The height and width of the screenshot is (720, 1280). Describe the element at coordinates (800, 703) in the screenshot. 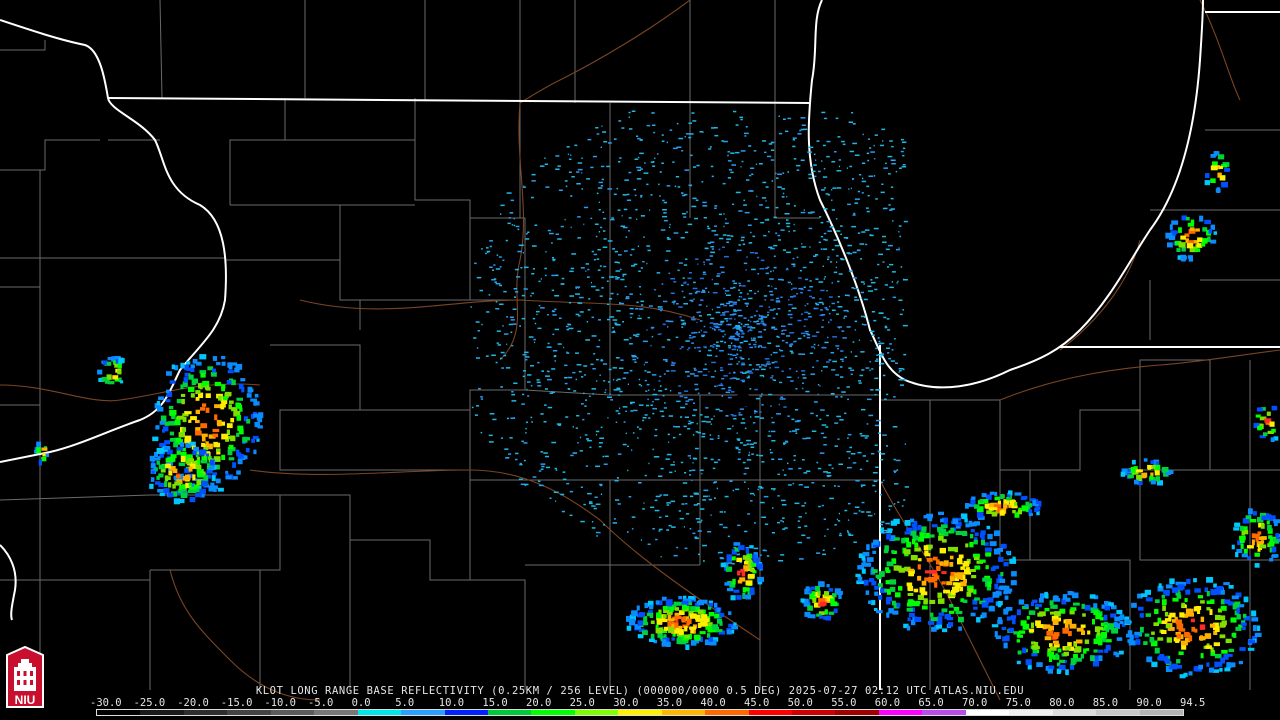

I see `scale-label: 50.0` at that location.